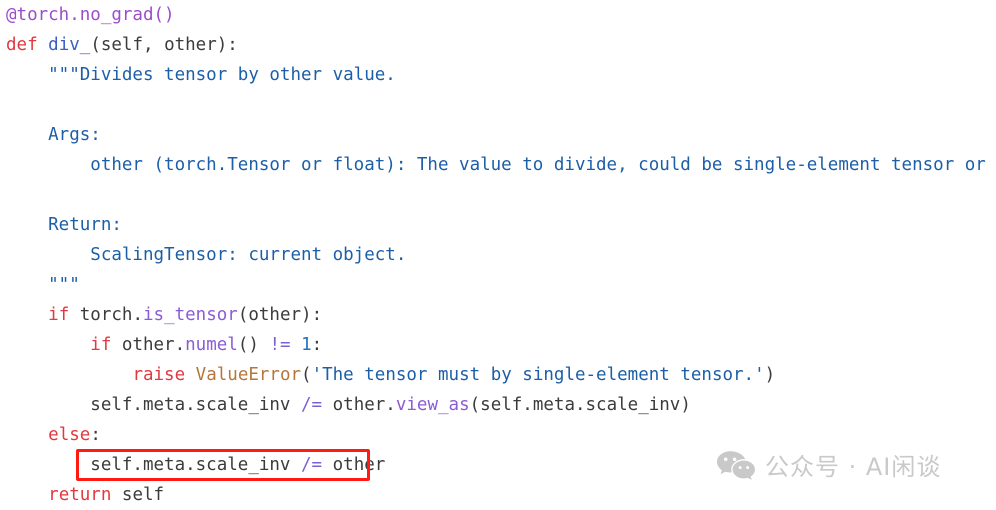  What do you see at coordinates (138, 495) in the screenshot?
I see `code-token: self` at bounding box center [138, 495].